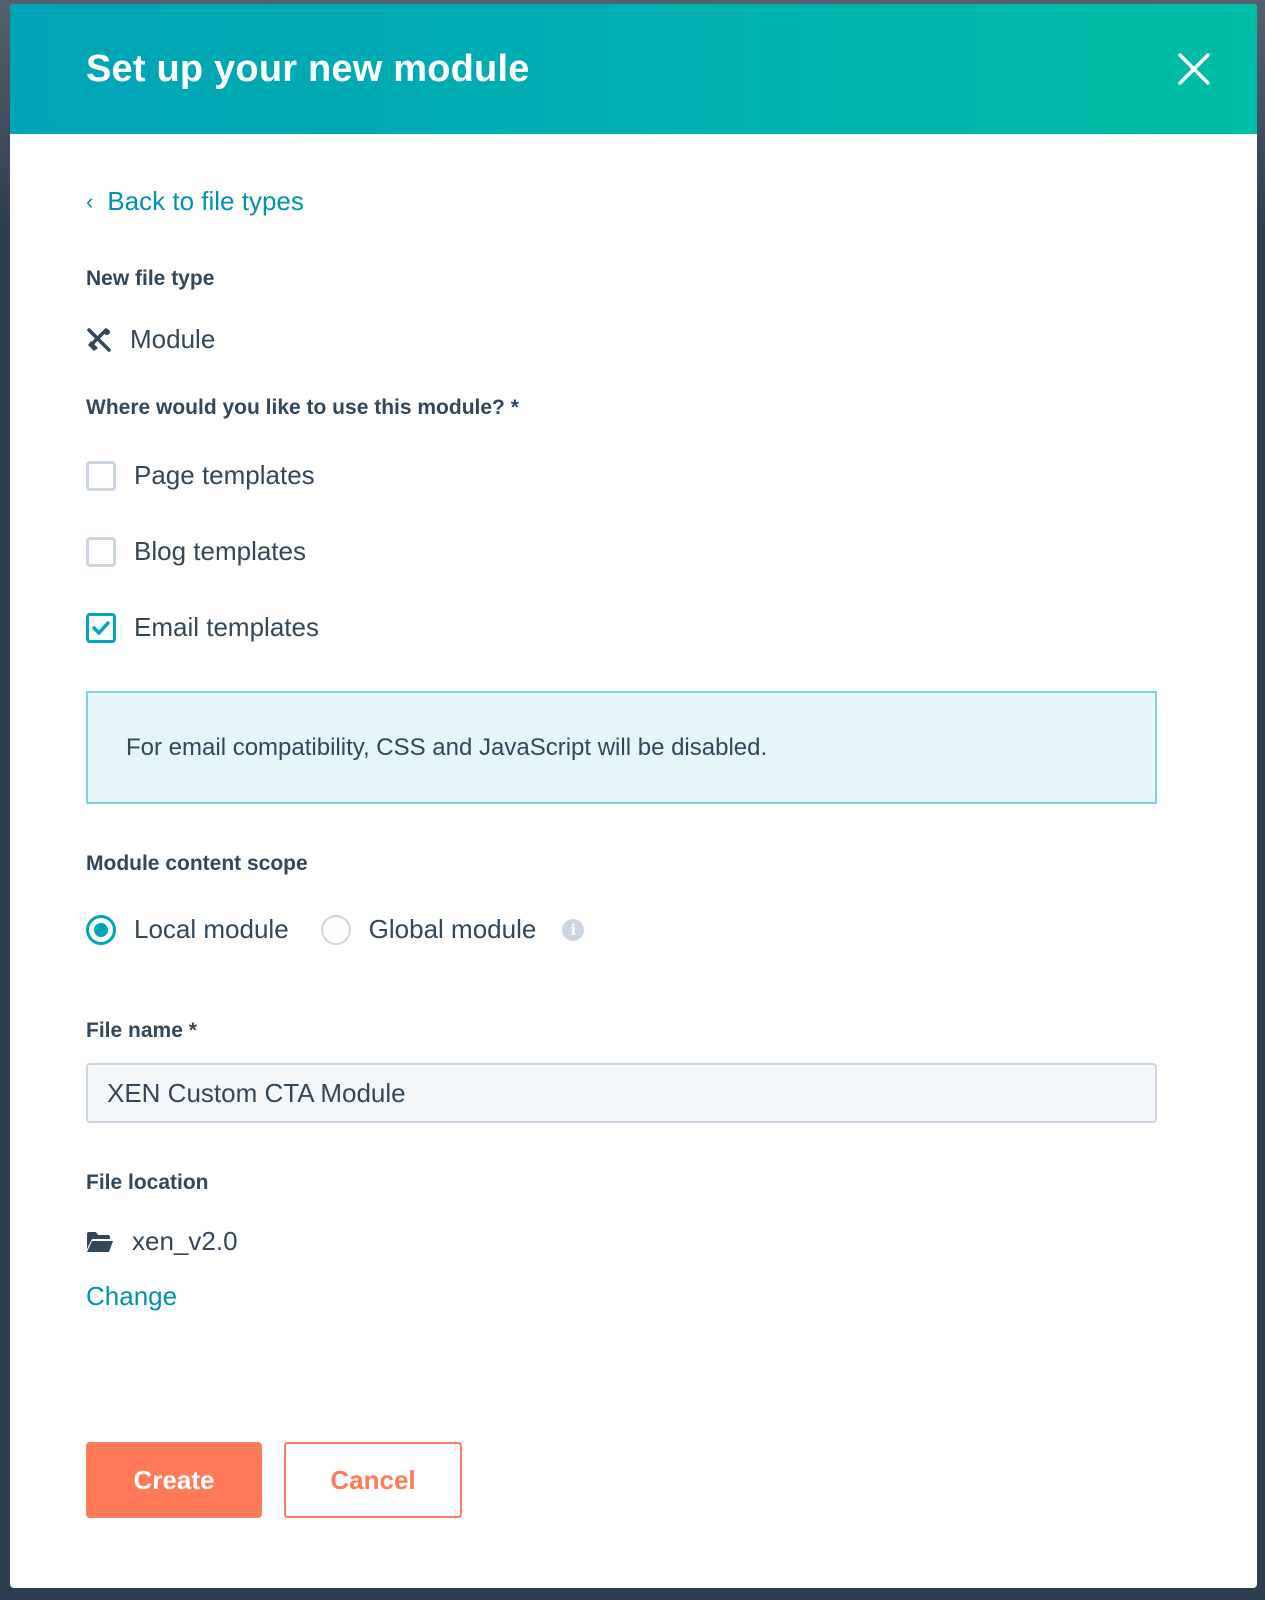 The width and height of the screenshot is (1265, 1600). What do you see at coordinates (174, 1480) in the screenshot?
I see `create-button: Create` at bounding box center [174, 1480].